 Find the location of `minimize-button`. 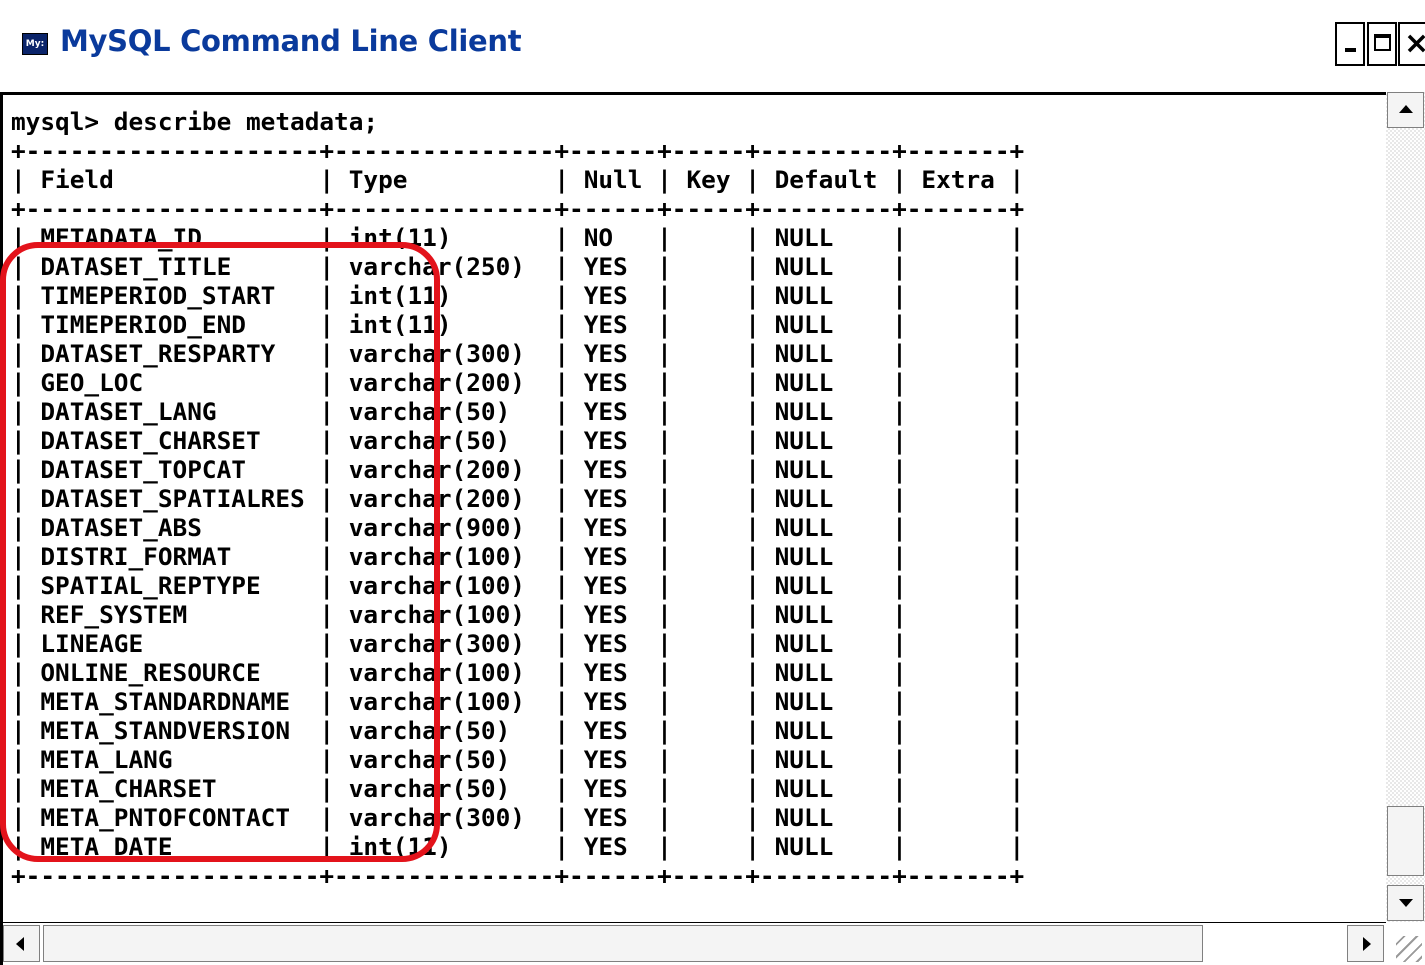

minimize-button is located at coordinates (1350, 44).